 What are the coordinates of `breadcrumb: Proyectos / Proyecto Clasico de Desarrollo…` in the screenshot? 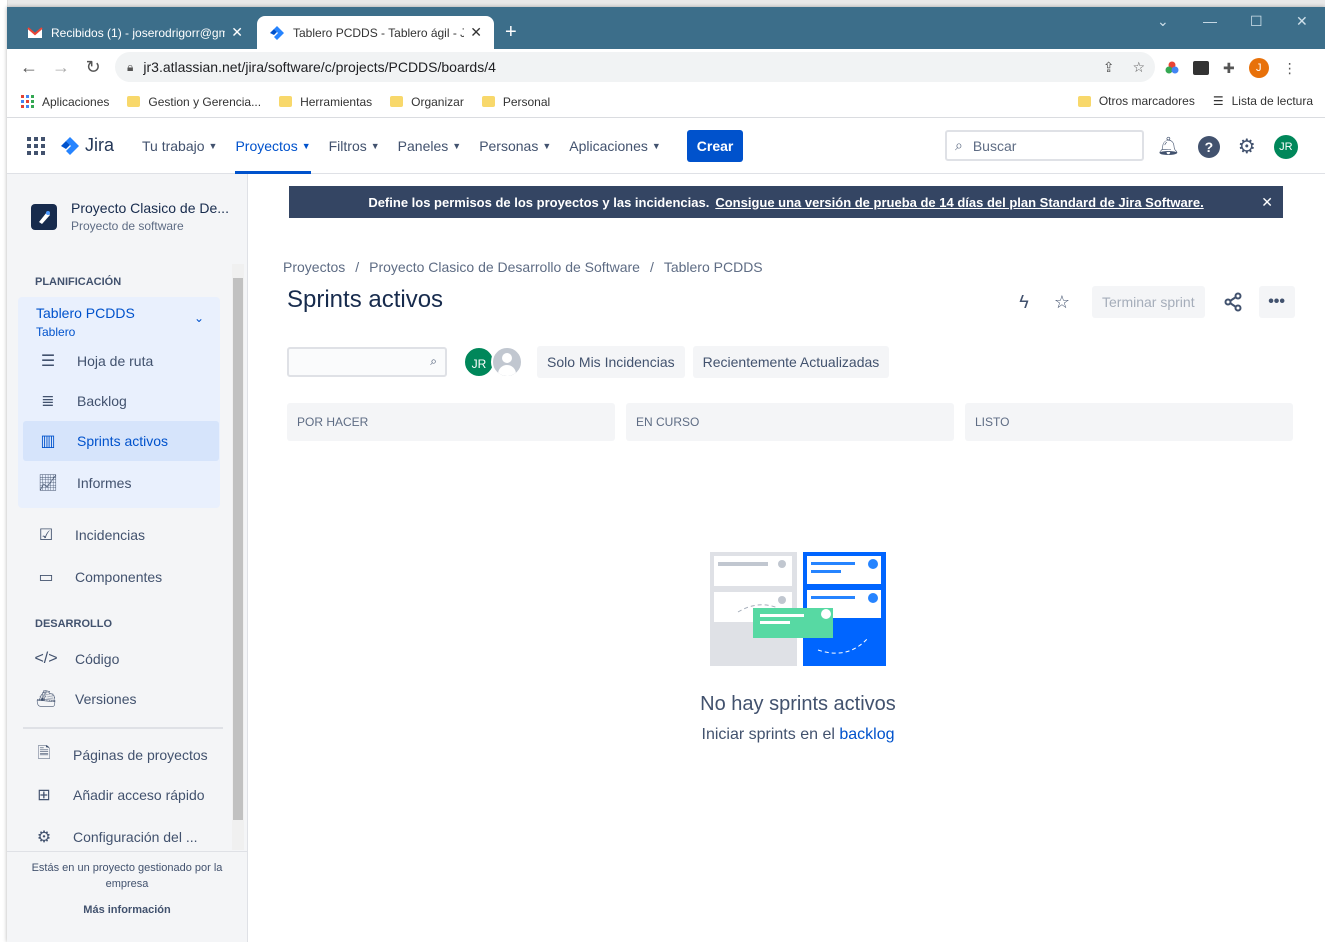 It's located at (523, 267).